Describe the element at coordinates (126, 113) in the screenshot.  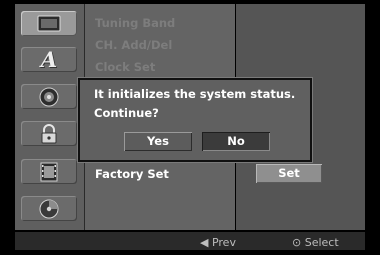
I see `dialog-question: Continue?` at that location.